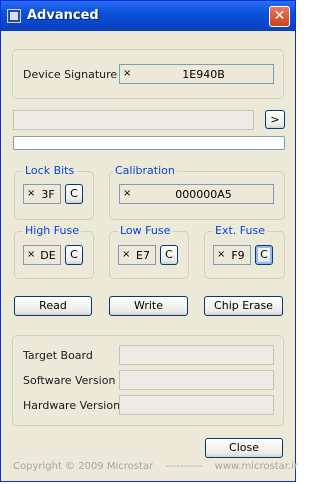 Image resolution: width=320 pixels, height=484 pixels. Describe the element at coordinates (31, 193) in the screenshot. I see `lock-bits-clear-icon: ×` at that location.